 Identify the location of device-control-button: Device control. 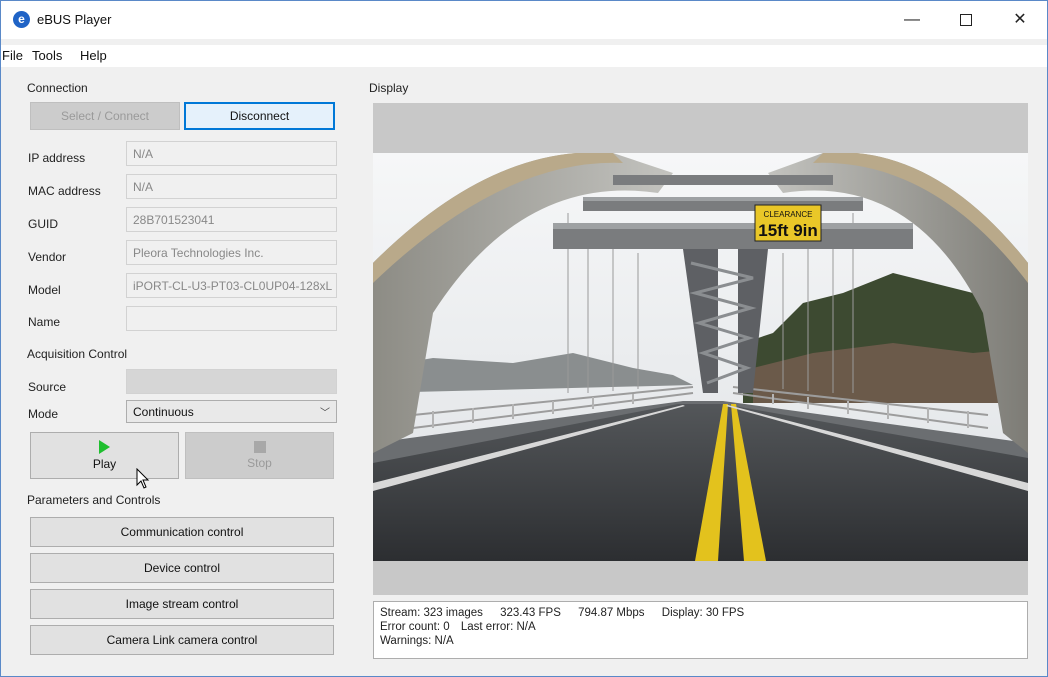
(182, 568).